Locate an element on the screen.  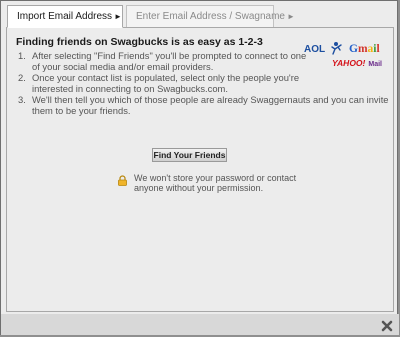
close-icon is located at coordinates (387, 326).